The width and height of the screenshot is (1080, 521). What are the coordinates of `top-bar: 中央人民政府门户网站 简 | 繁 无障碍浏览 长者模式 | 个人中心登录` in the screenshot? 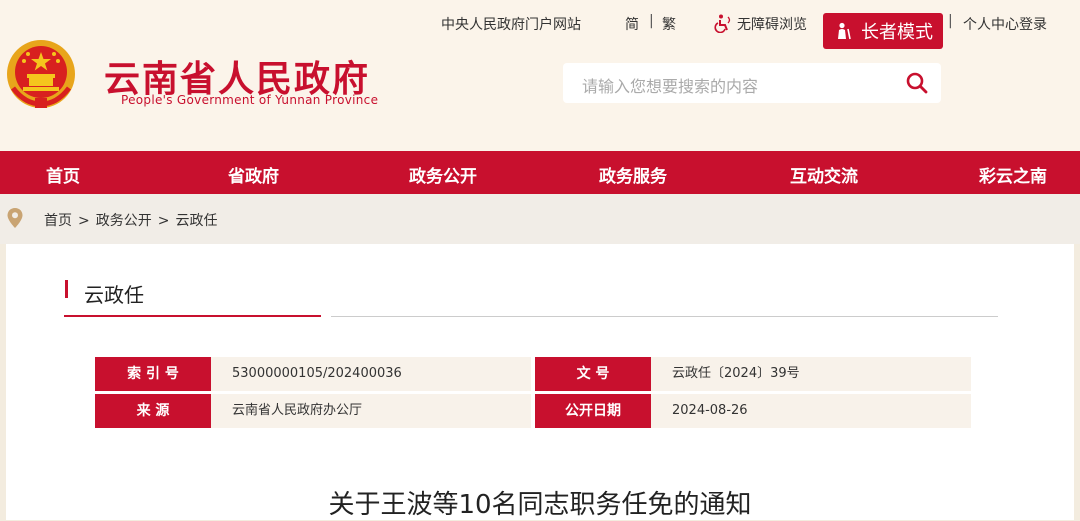 It's located at (540, 29).